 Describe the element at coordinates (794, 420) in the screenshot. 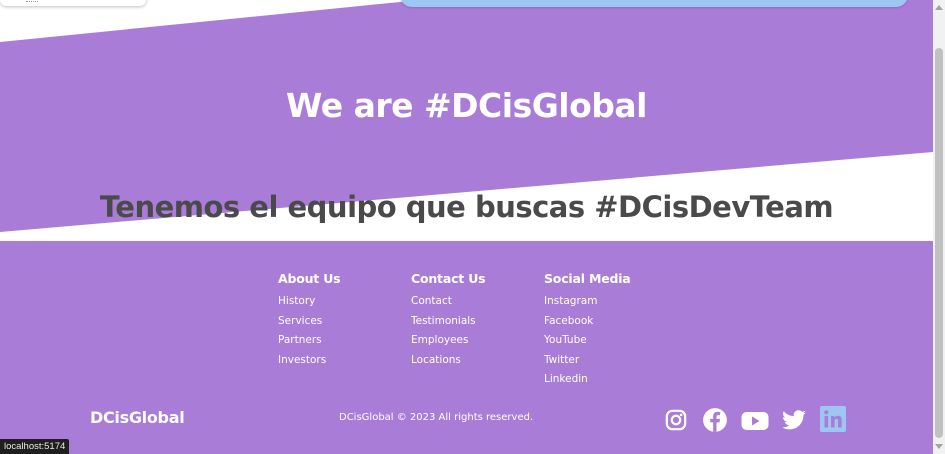

I see `twitter-icon` at that location.